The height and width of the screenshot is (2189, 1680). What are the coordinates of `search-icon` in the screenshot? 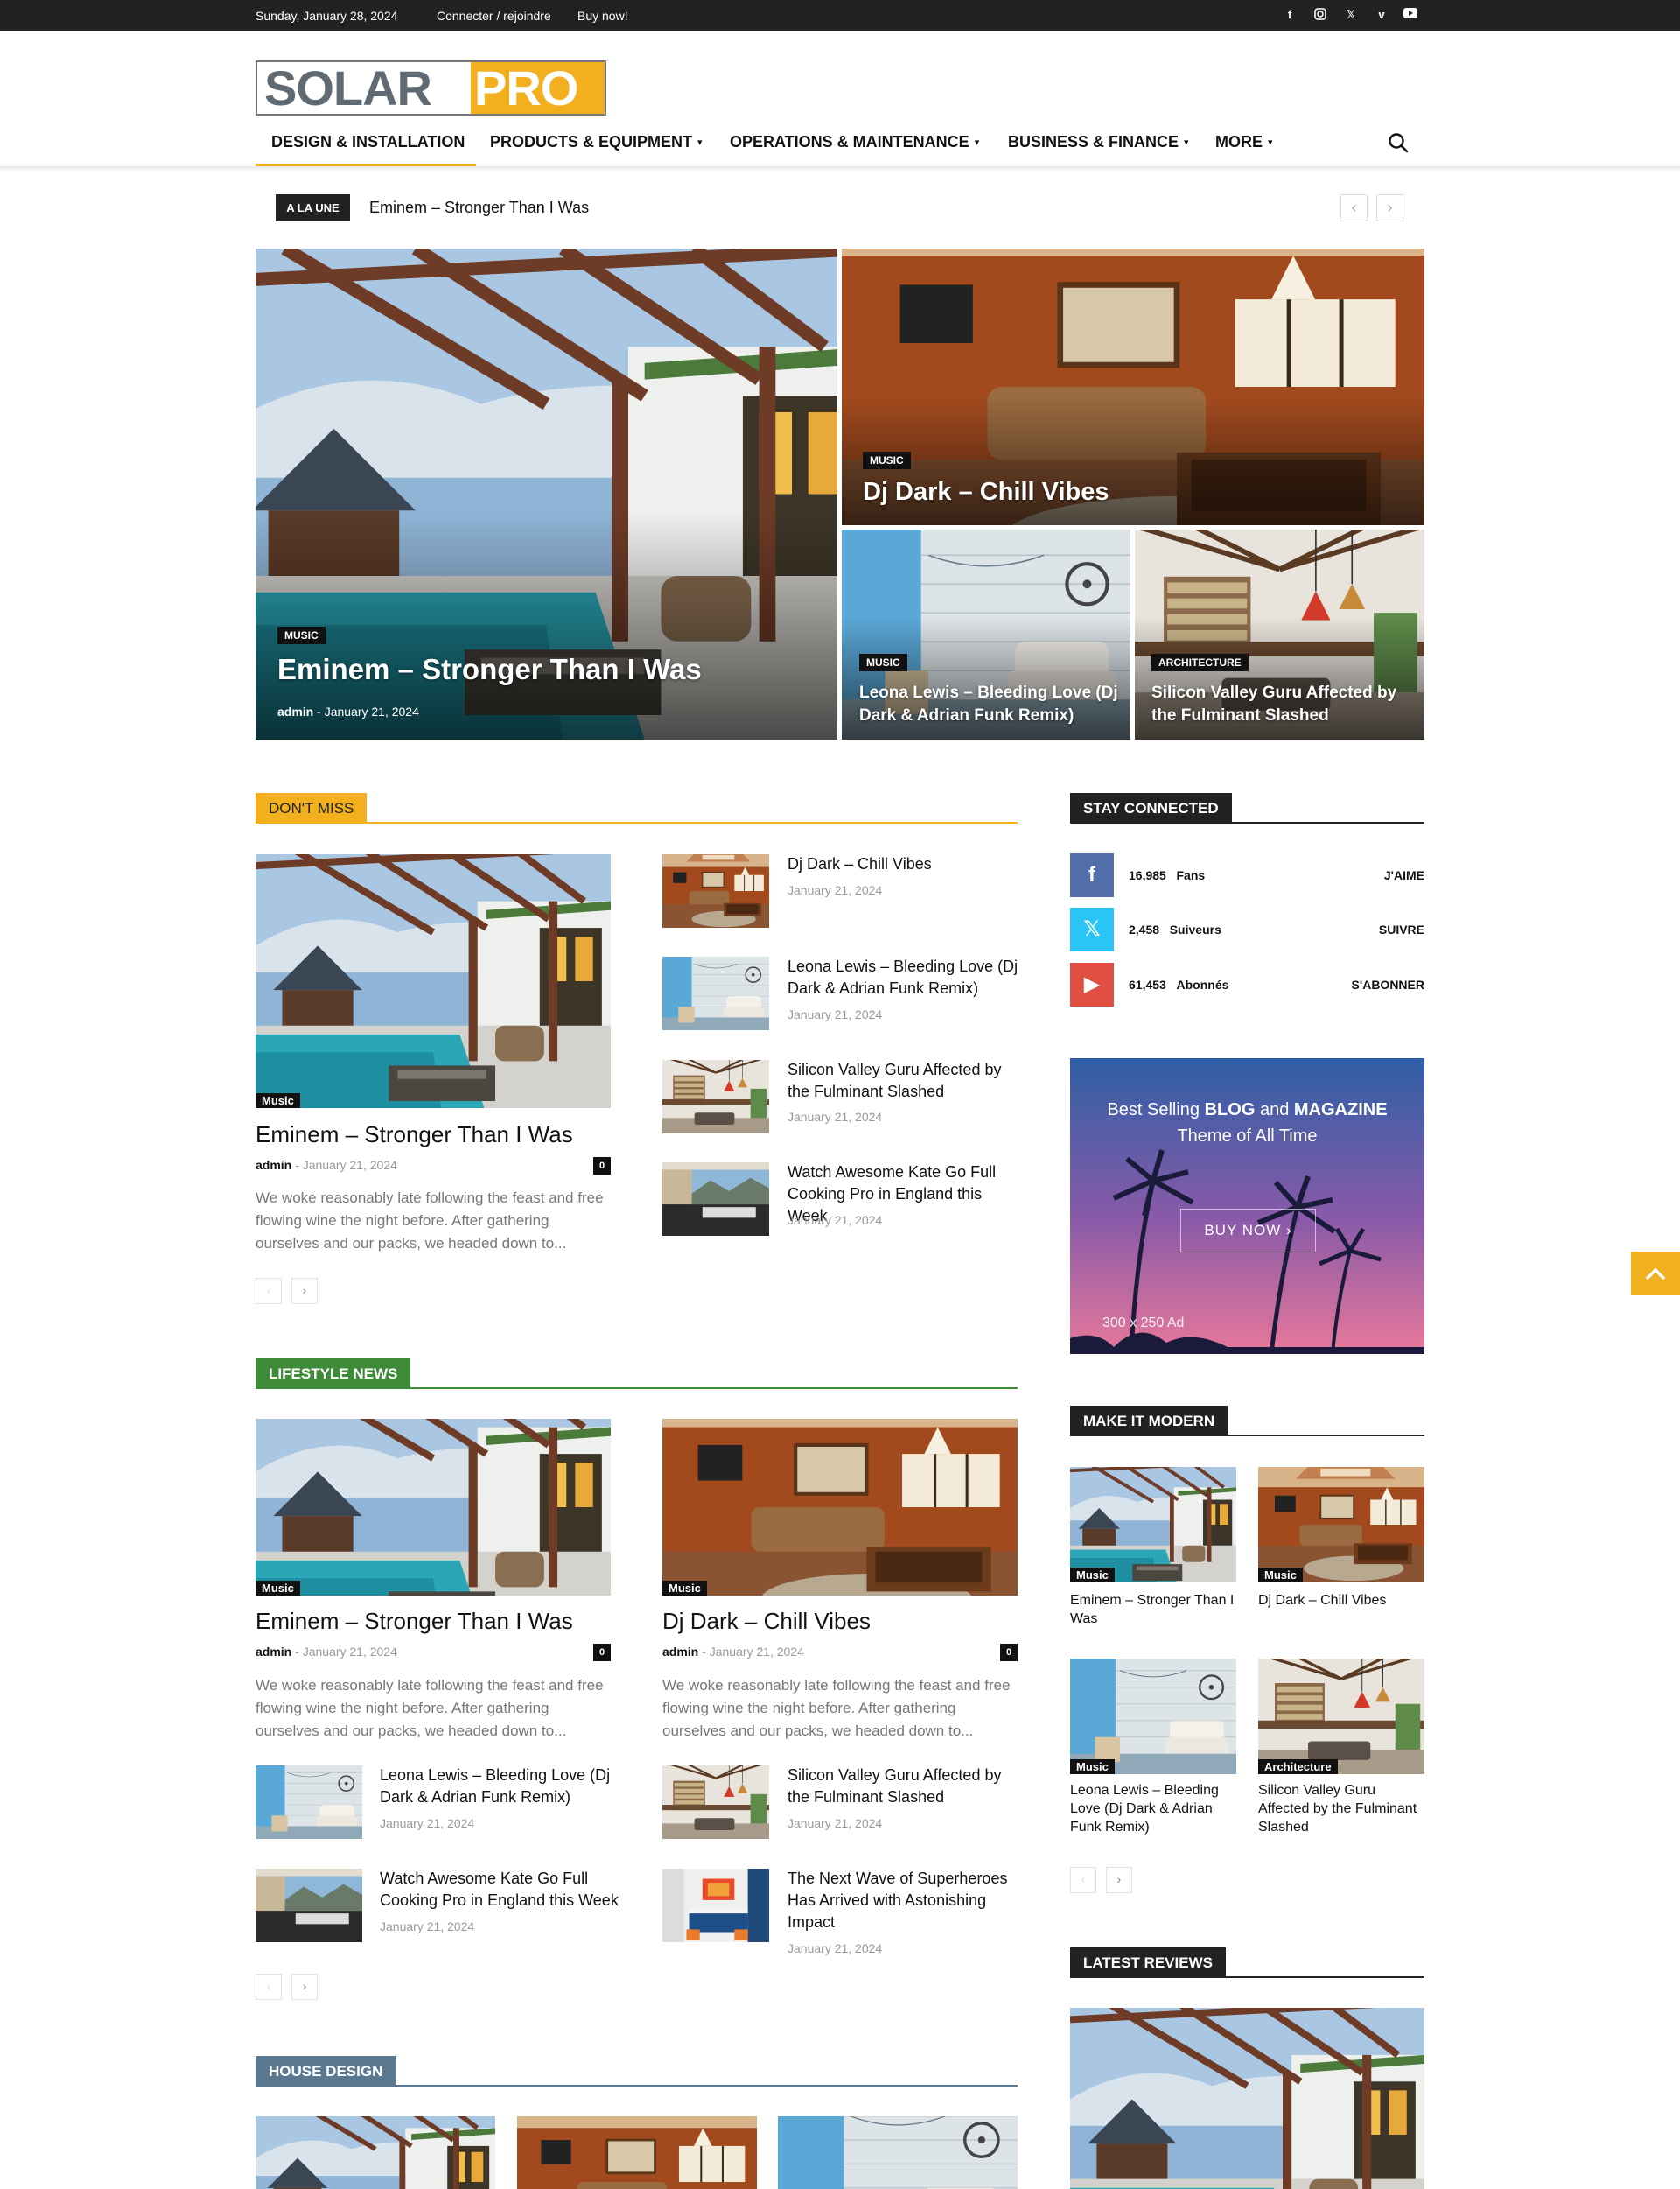 It's located at (1398, 142).